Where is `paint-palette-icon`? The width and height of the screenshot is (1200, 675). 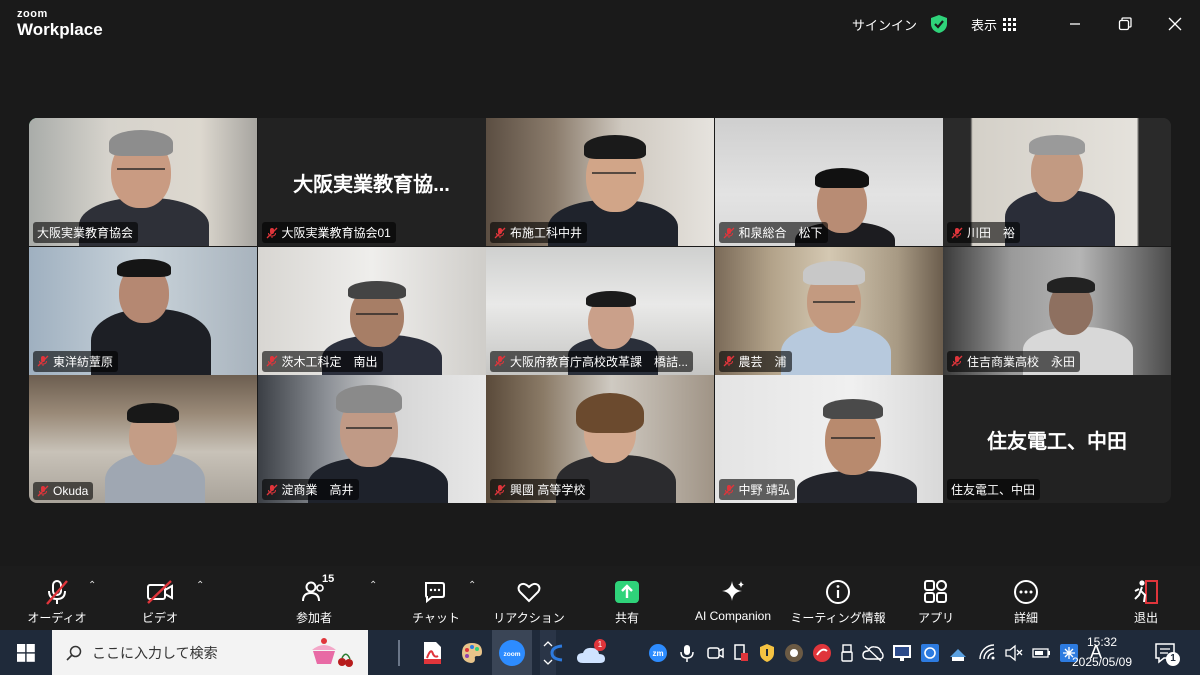 paint-palette-icon is located at coordinates (472, 652).